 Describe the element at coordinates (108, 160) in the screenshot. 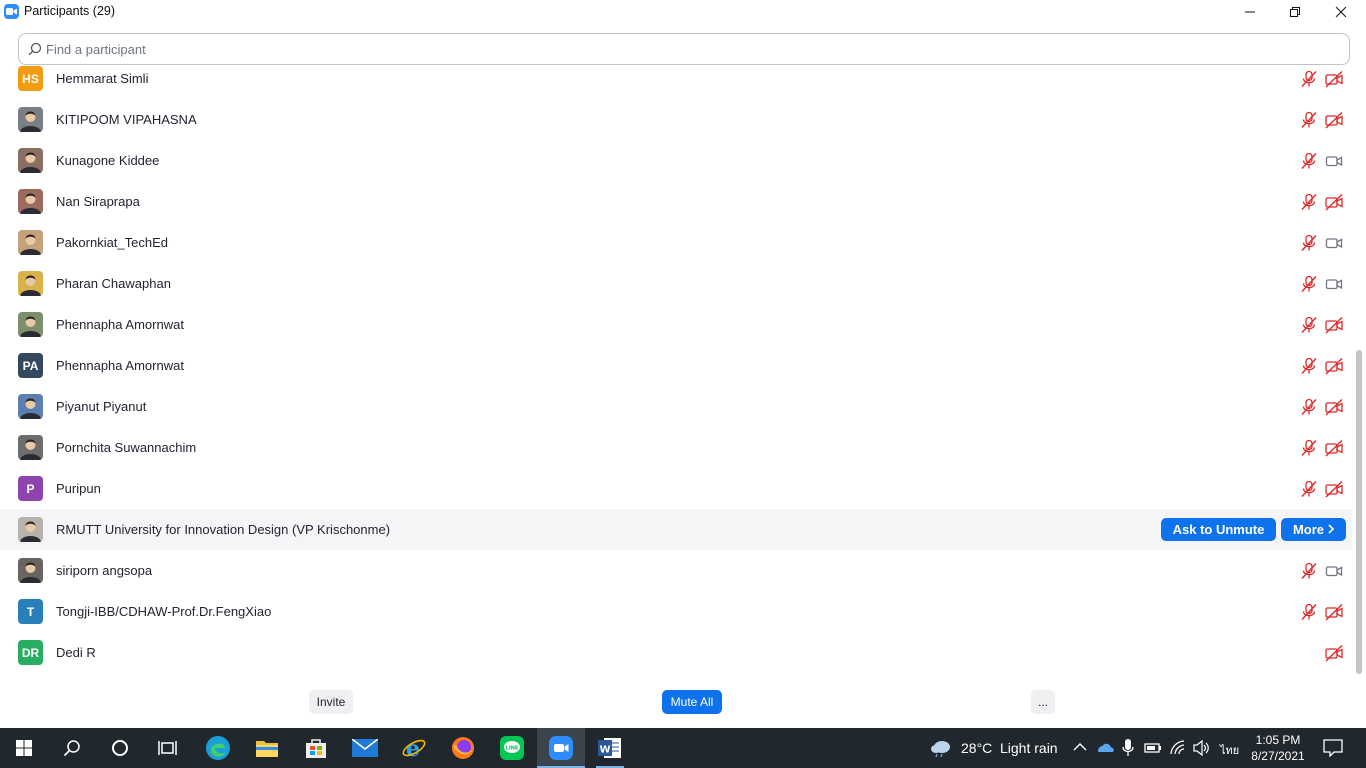

I see `participant-name: Kunagone Kiddee` at that location.